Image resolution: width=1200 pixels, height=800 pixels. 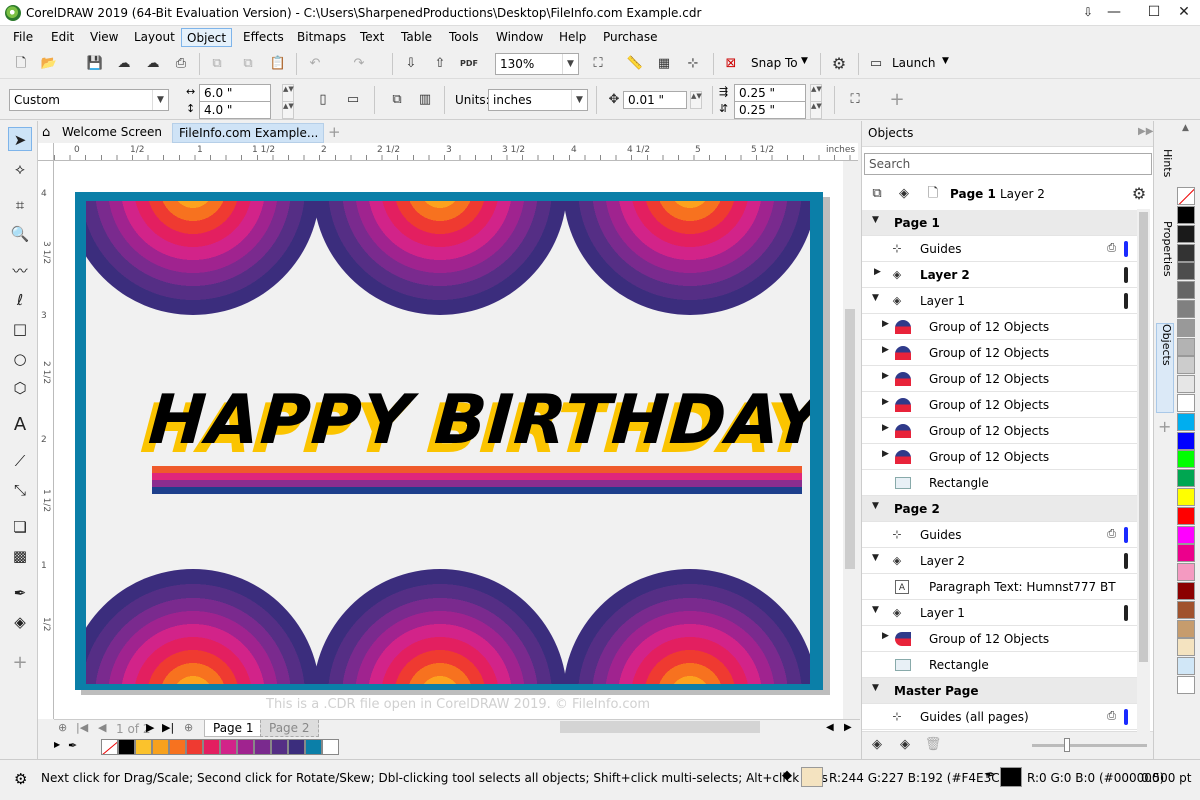 What do you see at coordinates (440, 626) in the screenshot?
I see `rainbow-semicircle-bottom-center` at bounding box center [440, 626].